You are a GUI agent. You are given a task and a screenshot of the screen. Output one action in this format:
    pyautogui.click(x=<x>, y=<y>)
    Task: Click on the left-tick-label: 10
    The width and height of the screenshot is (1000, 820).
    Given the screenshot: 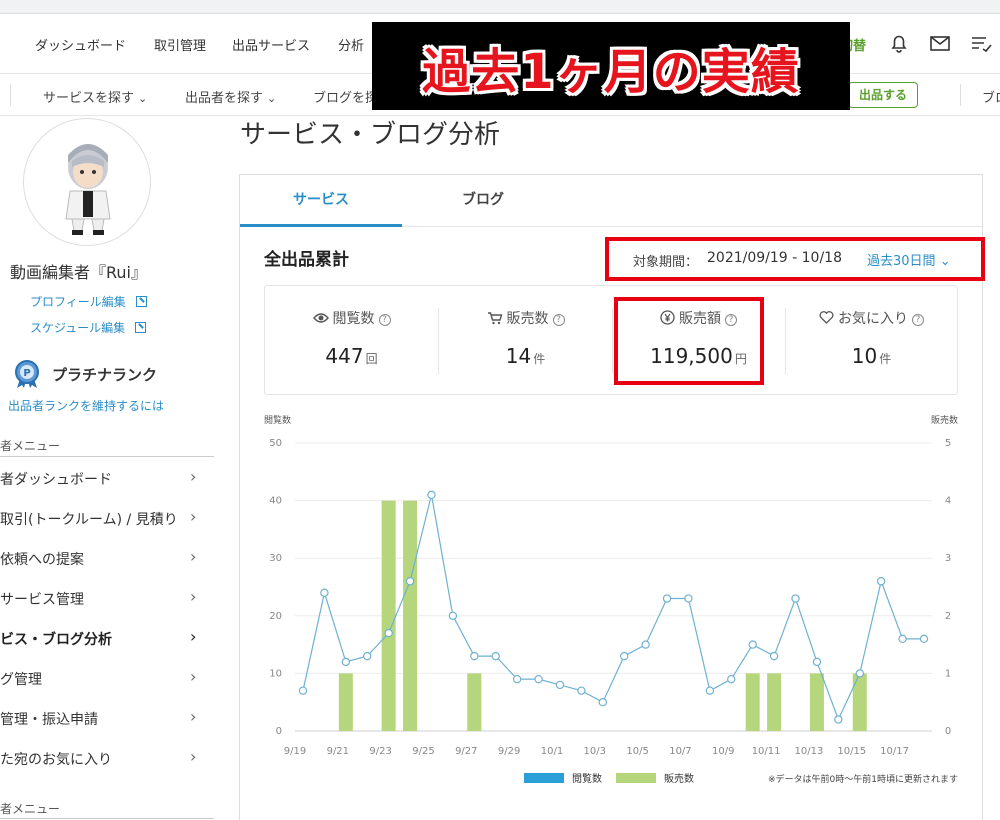 What is the action you would take?
    pyautogui.click(x=275, y=673)
    